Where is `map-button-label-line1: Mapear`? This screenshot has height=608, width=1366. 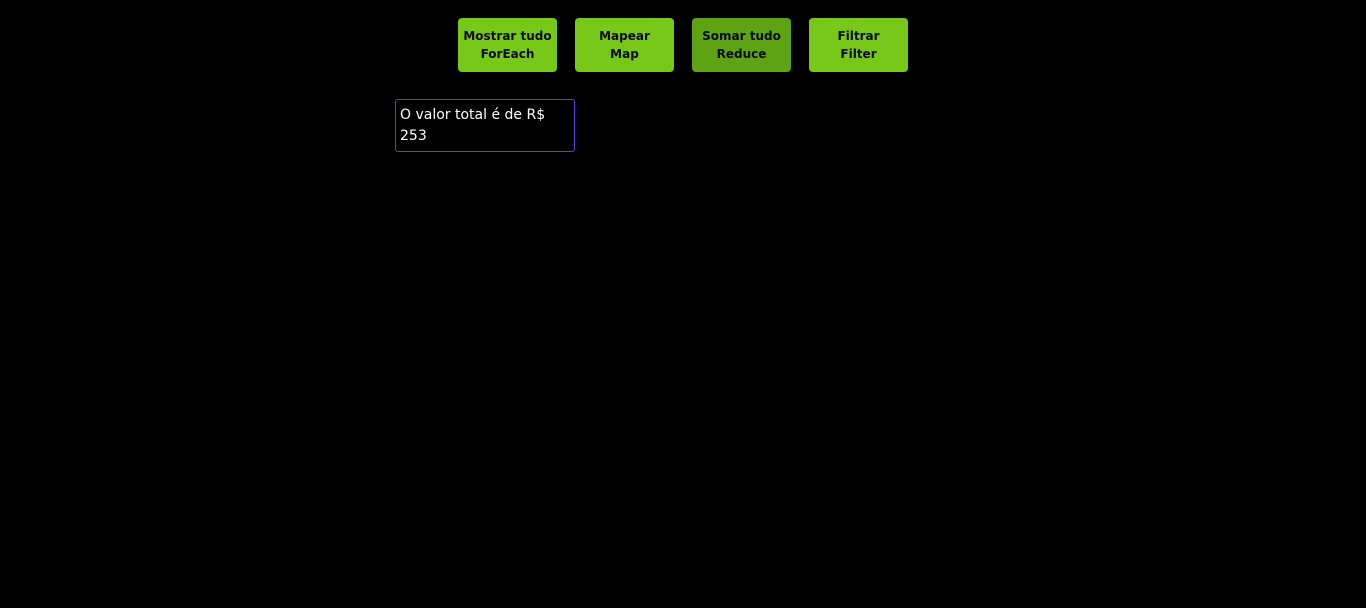
map-button-label-line1: Mapear is located at coordinates (624, 36).